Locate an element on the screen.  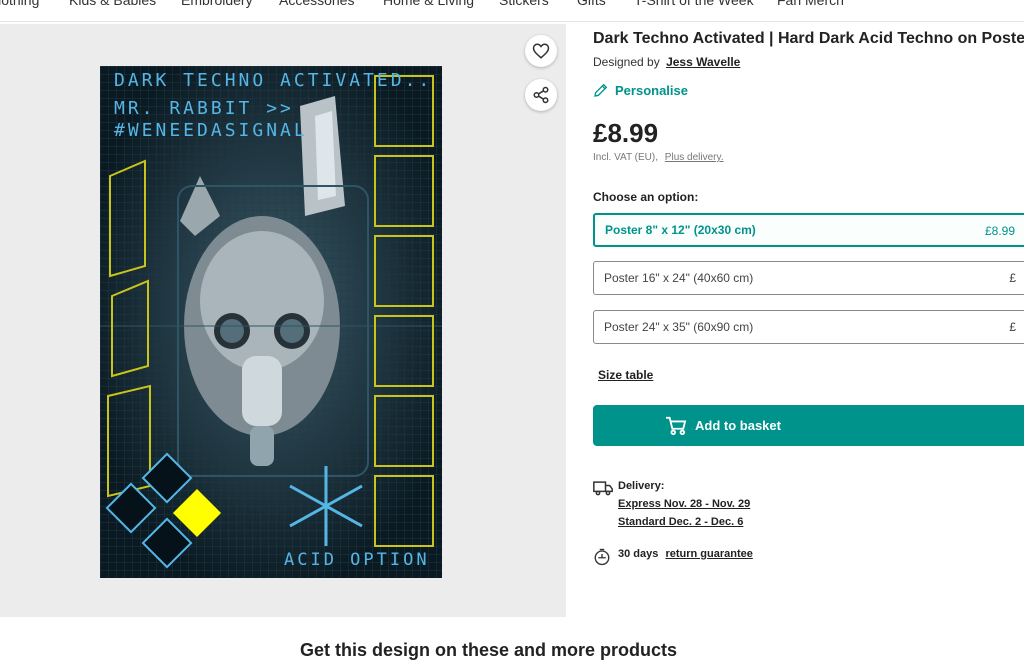
delivery-label: Delivery: is located at coordinates (641, 486).